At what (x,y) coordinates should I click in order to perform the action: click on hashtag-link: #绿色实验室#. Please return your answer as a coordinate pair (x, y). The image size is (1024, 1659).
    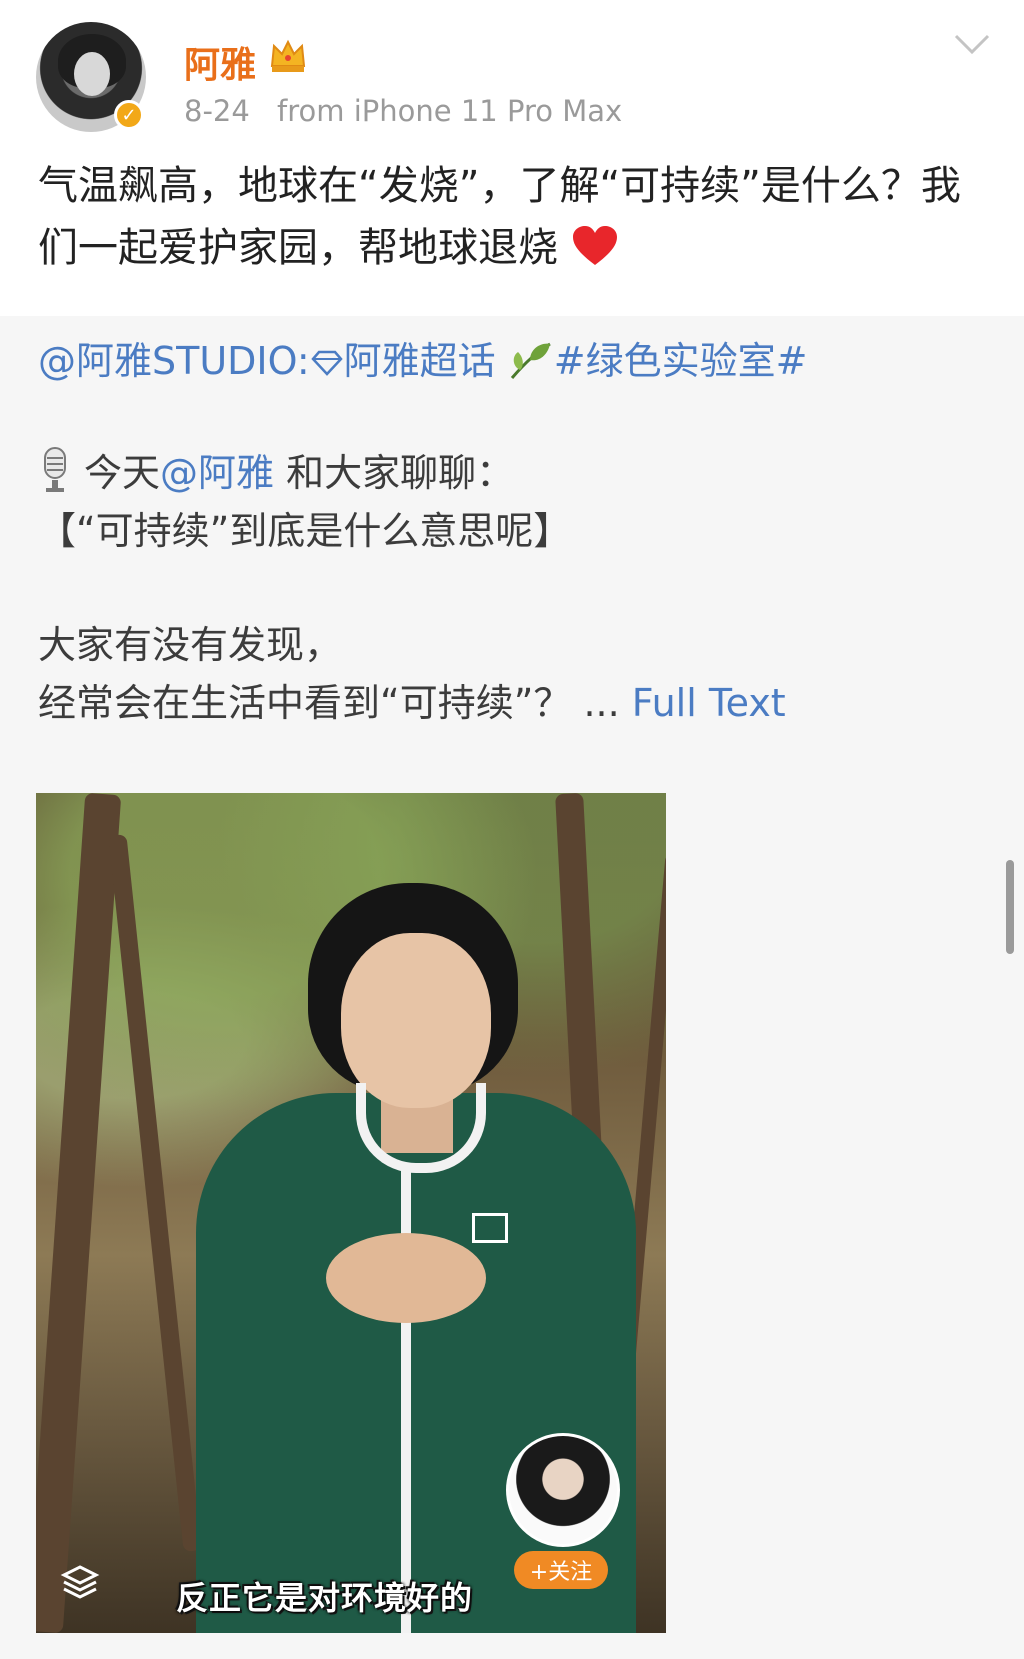
    Looking at the image, I should click on (681, 361).